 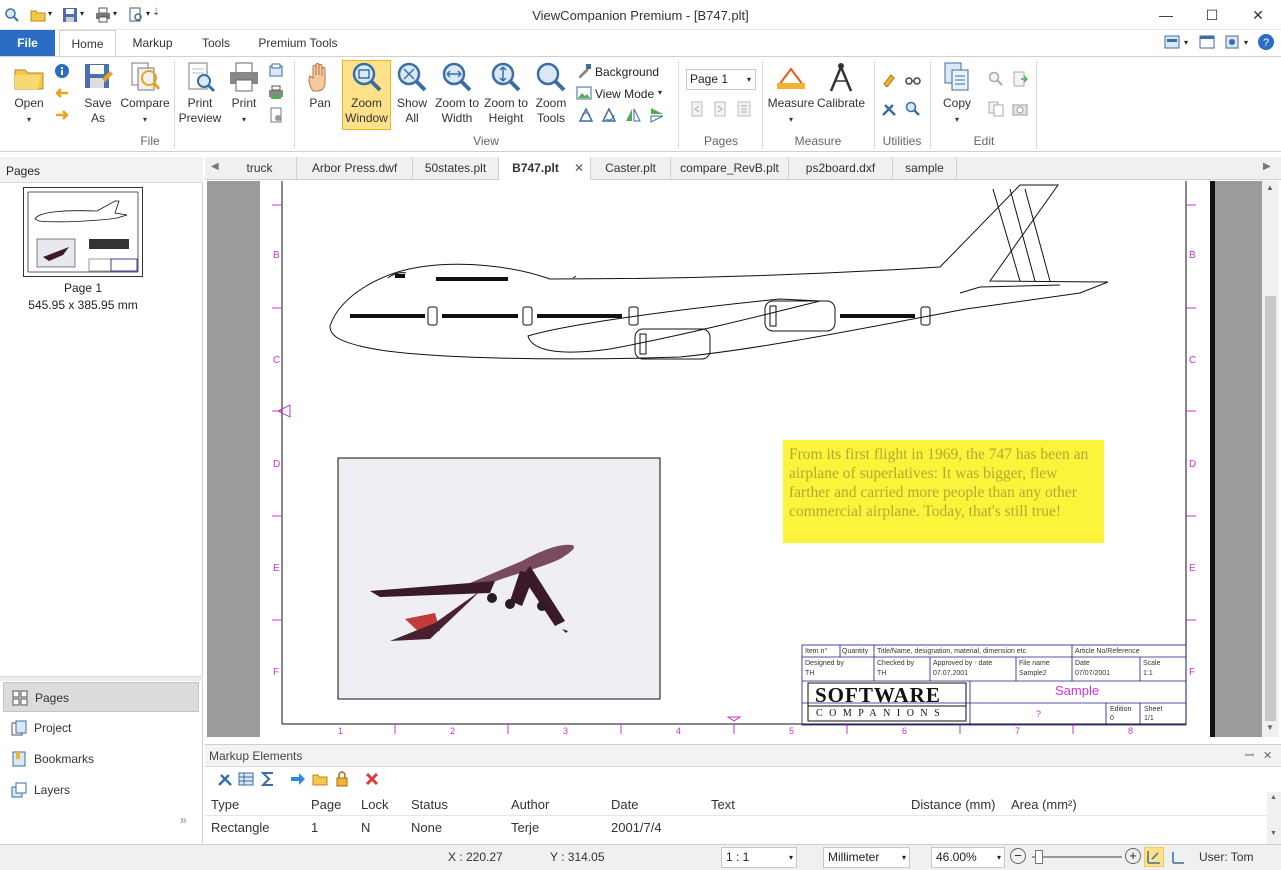 What do you see at coordinates (1258, 15) in the screenshot?
I see `close-button: ✕` at bounding box center [1258, 15].